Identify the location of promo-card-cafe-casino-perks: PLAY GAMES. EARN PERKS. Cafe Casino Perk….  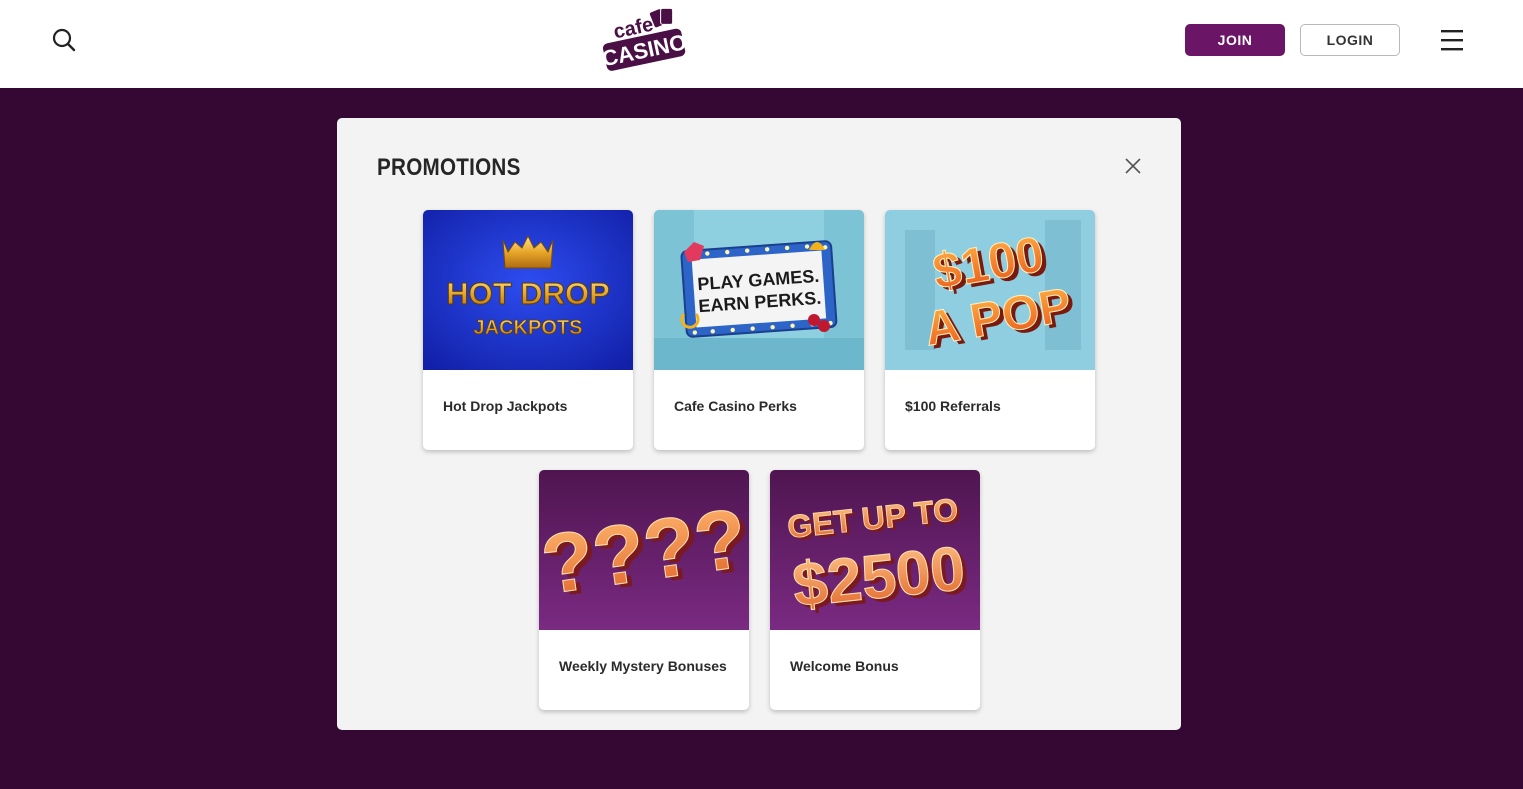
(759, 330).